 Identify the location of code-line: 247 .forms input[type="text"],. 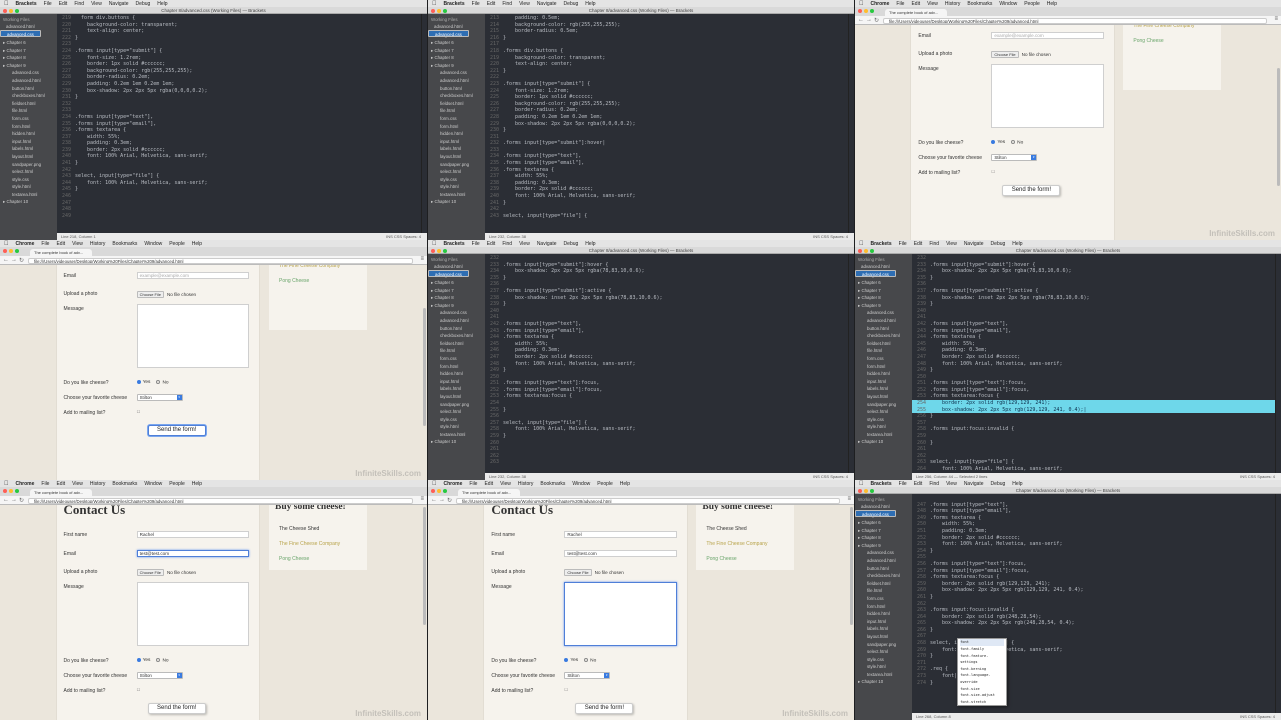
(1093, 505).